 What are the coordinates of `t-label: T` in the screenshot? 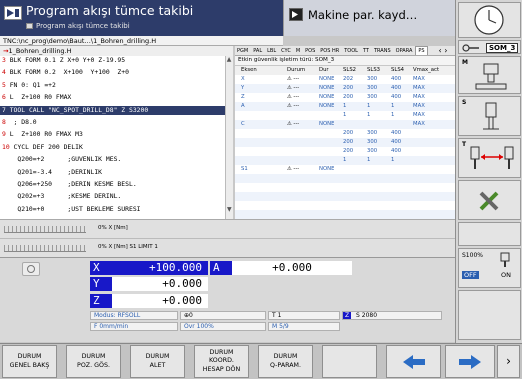 It's located at (464, 144).